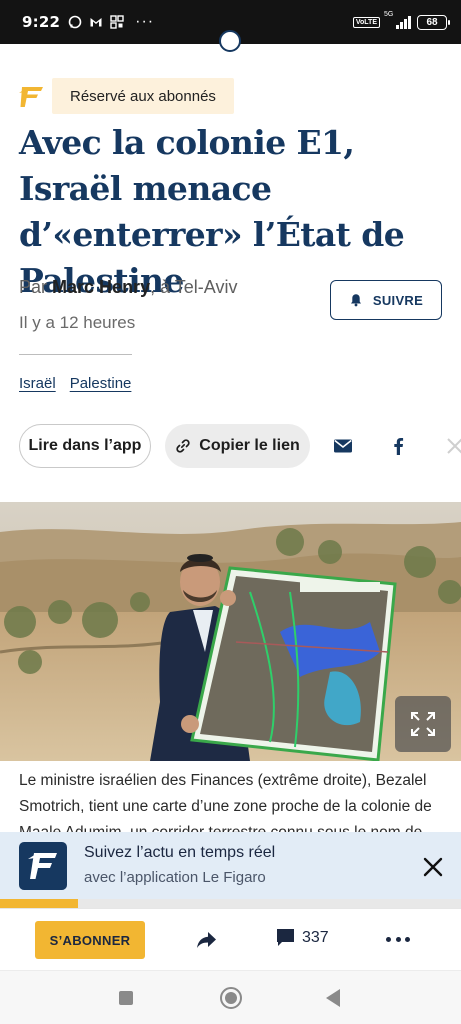  What do you see at coordinates (230, 903) in the screenshot?
I see `reading-progress-track` at bounding box center [230, 903].